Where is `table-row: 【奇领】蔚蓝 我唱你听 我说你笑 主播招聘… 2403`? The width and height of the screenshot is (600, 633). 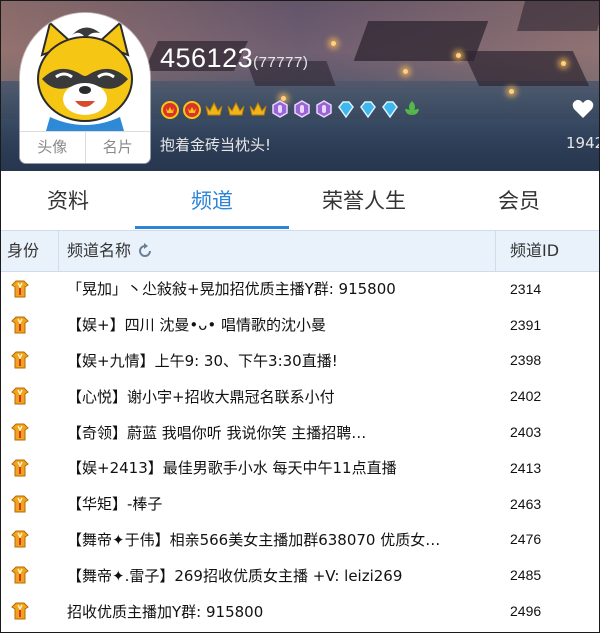
table-row: 【奇领】蔚蓝 我唱你听 我说你笑 主播招聘… 2403 is located at coordinates (300, 432).